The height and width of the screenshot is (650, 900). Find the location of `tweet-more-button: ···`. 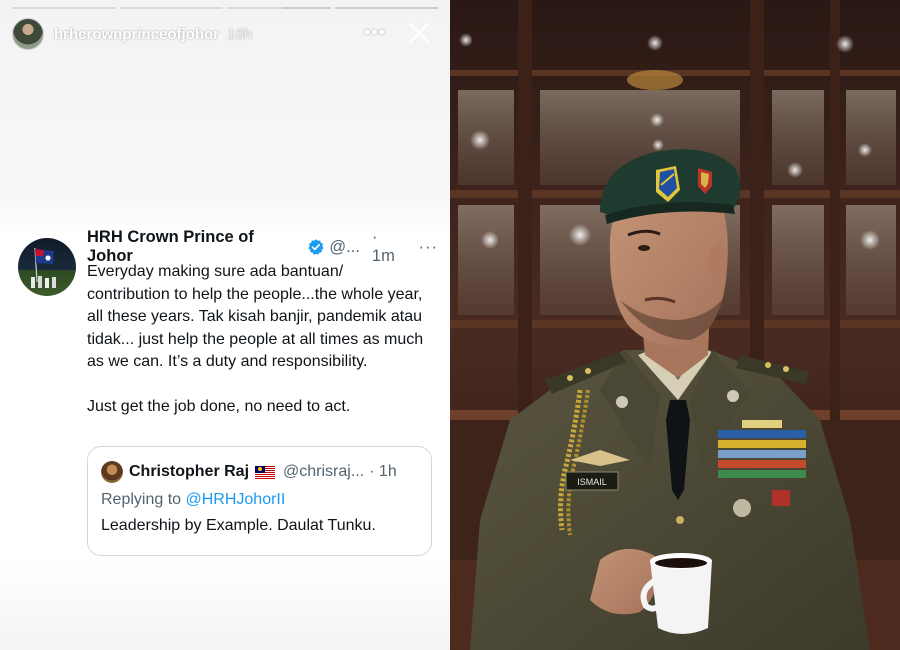

tweet-more-button: ··· is located at coordinates (428, 247).